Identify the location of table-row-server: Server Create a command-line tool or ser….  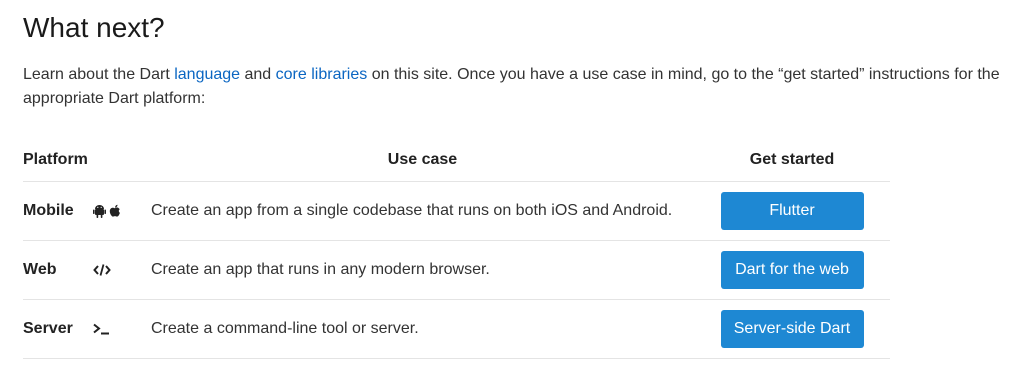
(456, 329).